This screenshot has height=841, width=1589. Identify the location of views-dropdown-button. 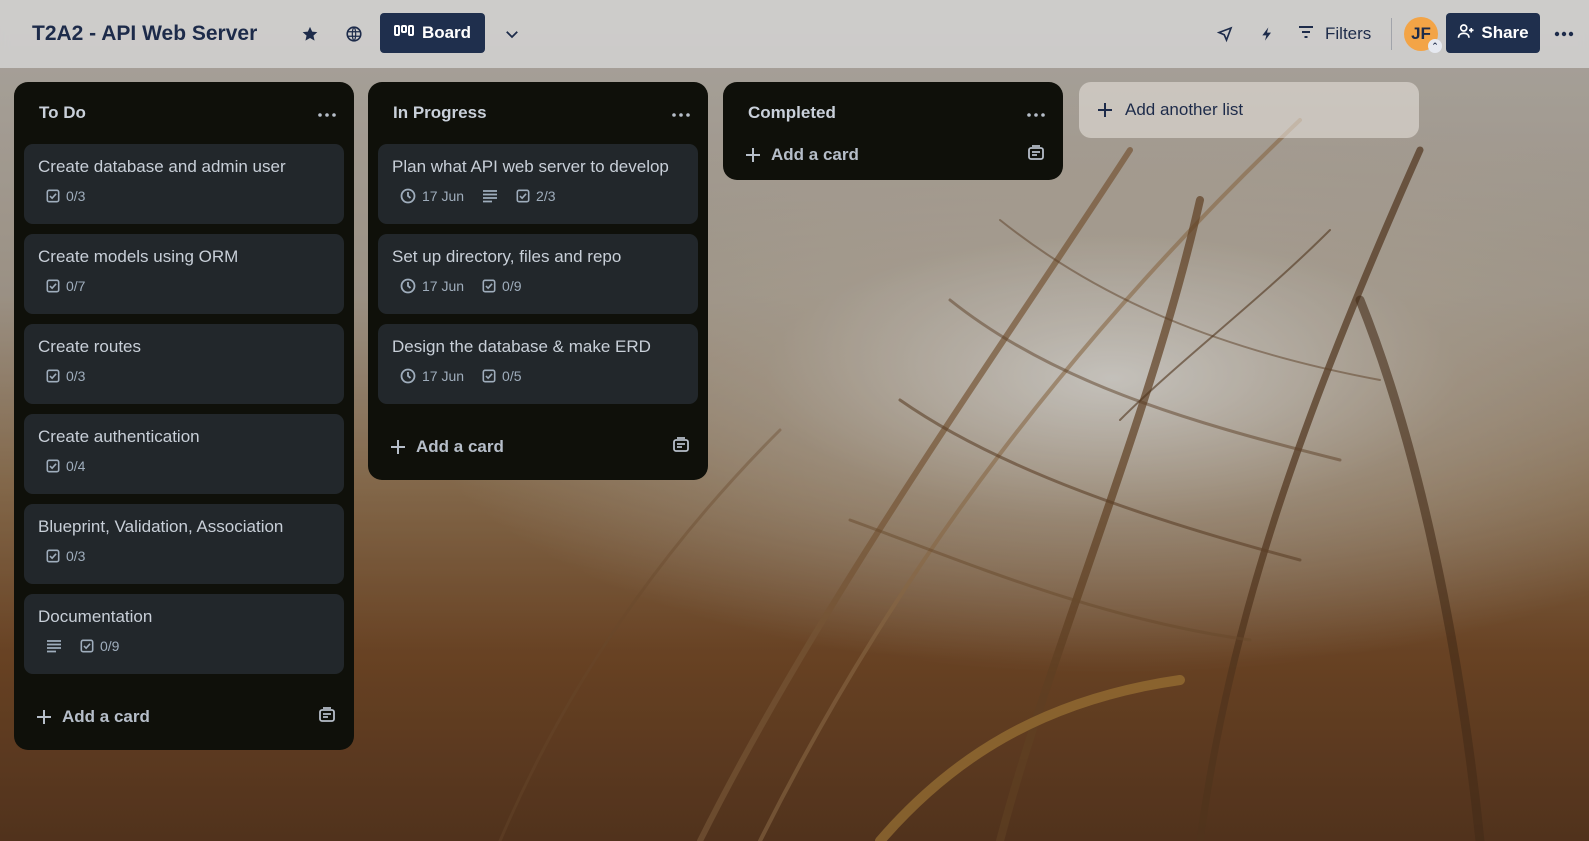
(512, 34).